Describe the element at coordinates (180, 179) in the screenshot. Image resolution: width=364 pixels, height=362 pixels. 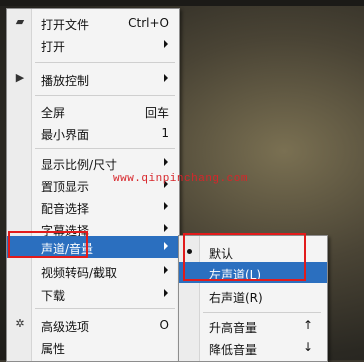
I see `watermark-text: www.qinpinchang.com` at that location.